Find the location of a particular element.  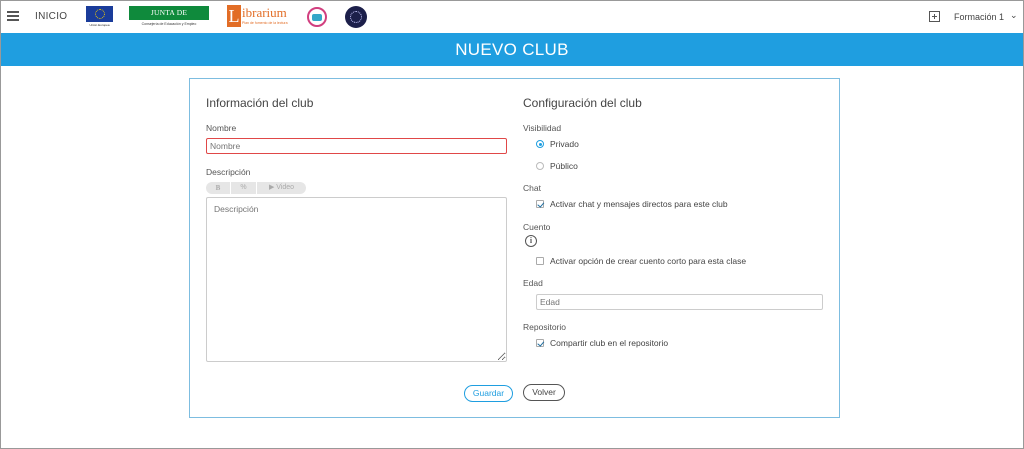

visibility-label: Visibilidad is located at coordinates (542, 128).